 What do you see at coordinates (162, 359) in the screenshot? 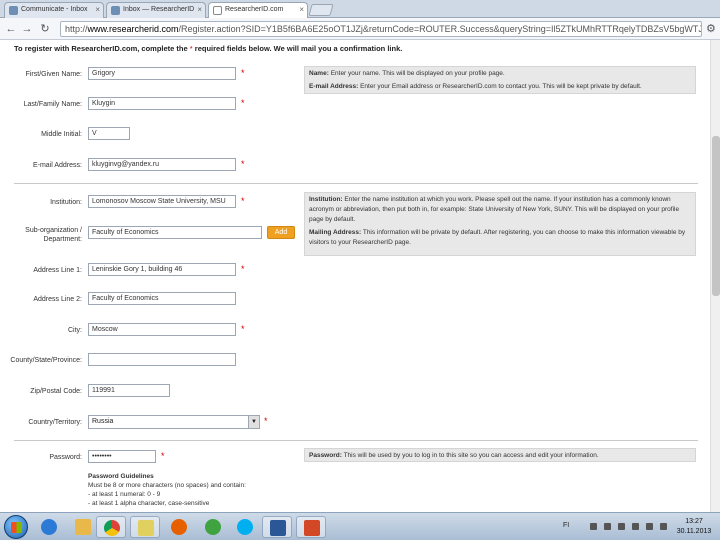
I see `state-input` at bounding box center [162, 359].